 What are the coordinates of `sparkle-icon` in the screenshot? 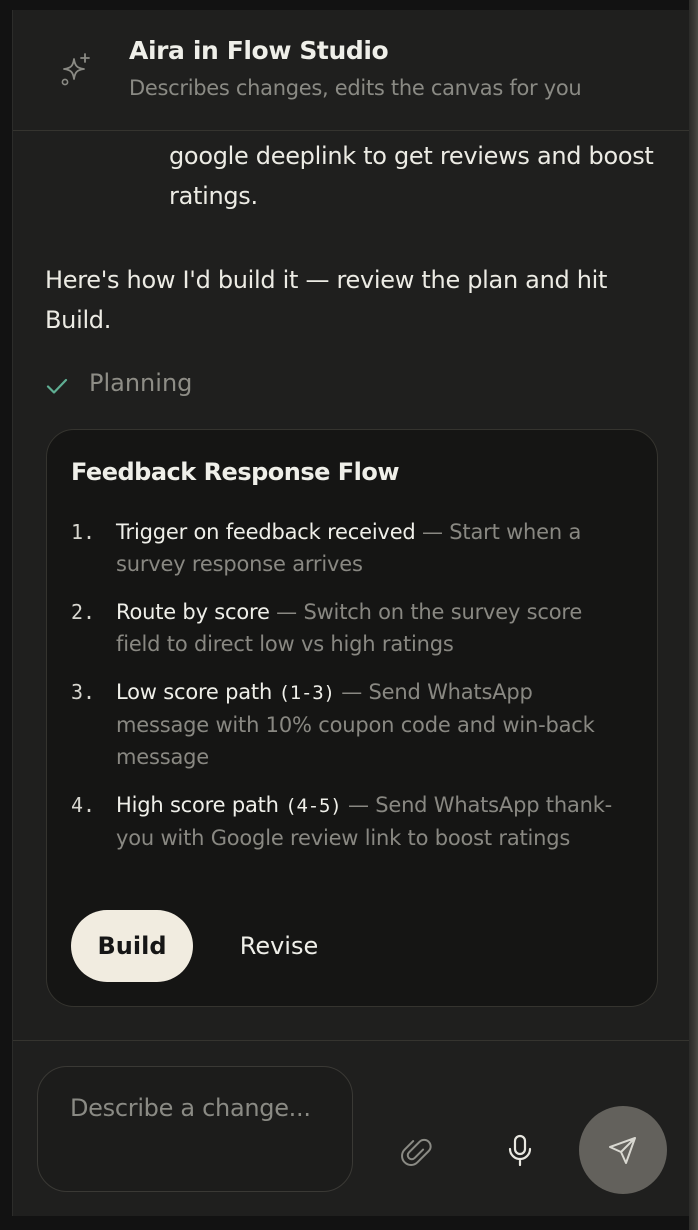 It's located at (75, 69).